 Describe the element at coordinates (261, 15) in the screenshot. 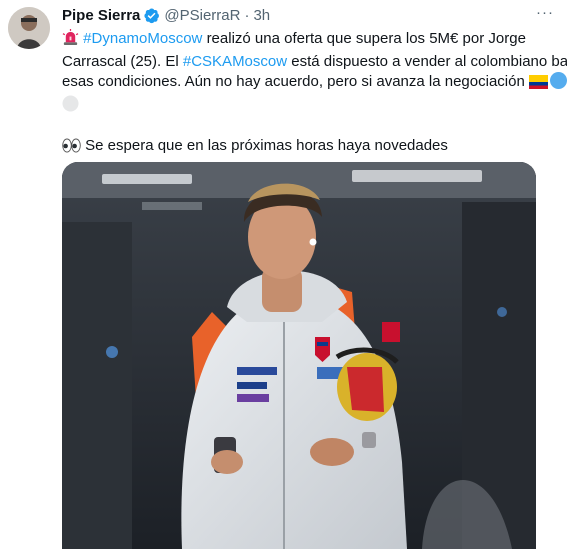

I see `timestamp: 3h` at that location.